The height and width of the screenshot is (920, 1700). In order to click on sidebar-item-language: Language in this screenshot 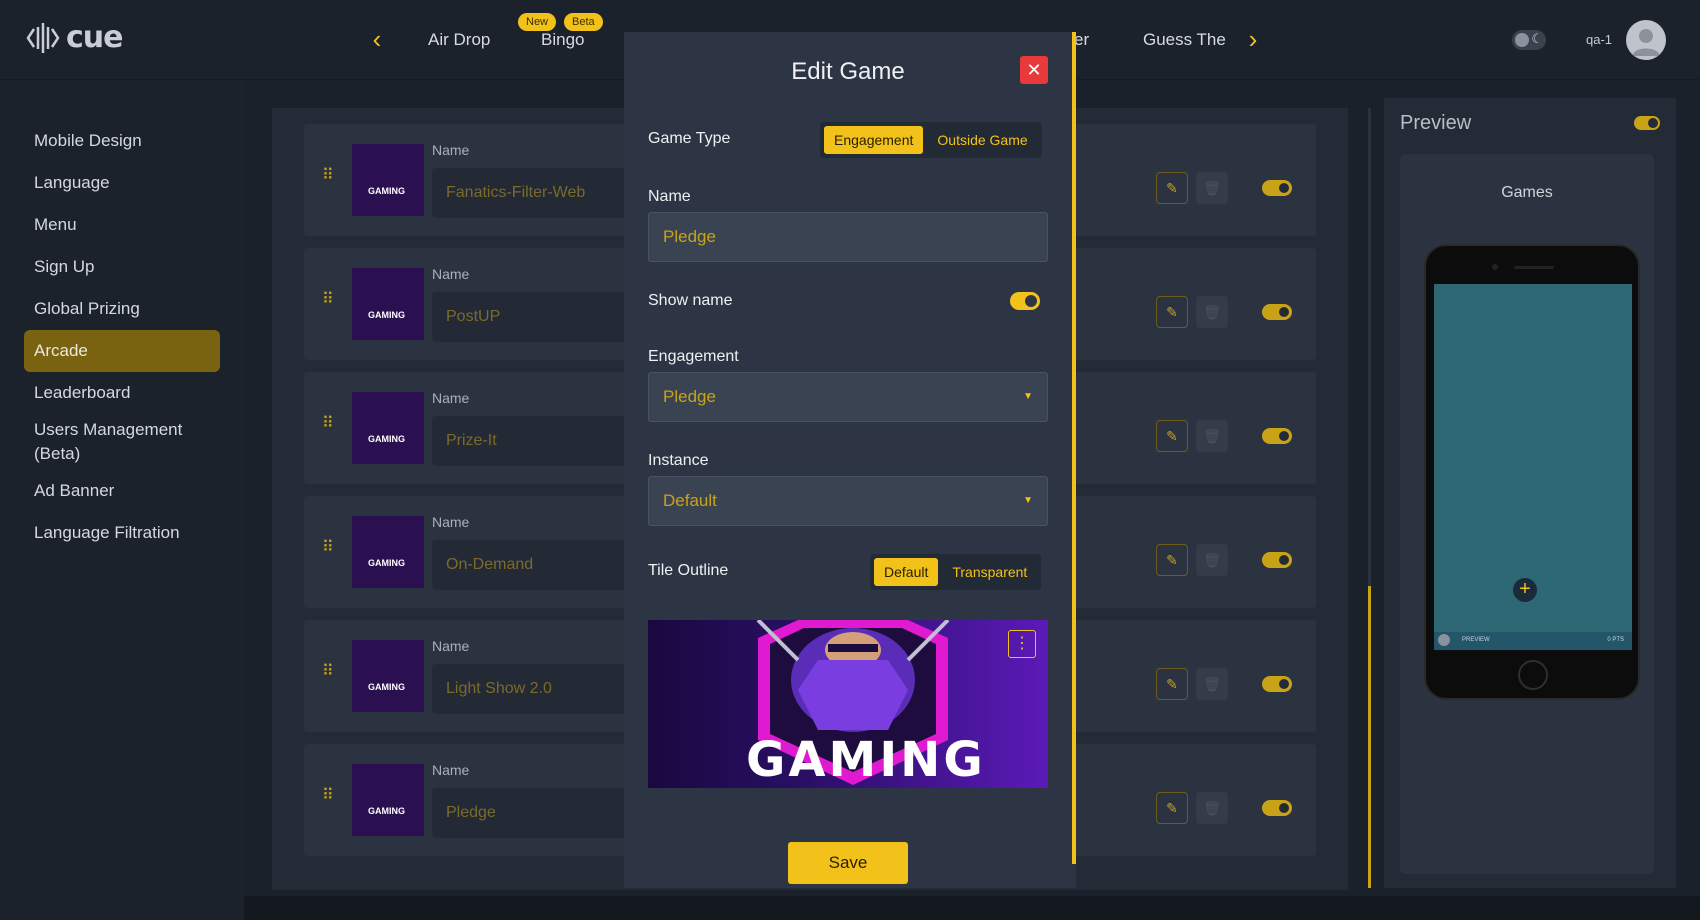, I will do `click(122, 183)`.